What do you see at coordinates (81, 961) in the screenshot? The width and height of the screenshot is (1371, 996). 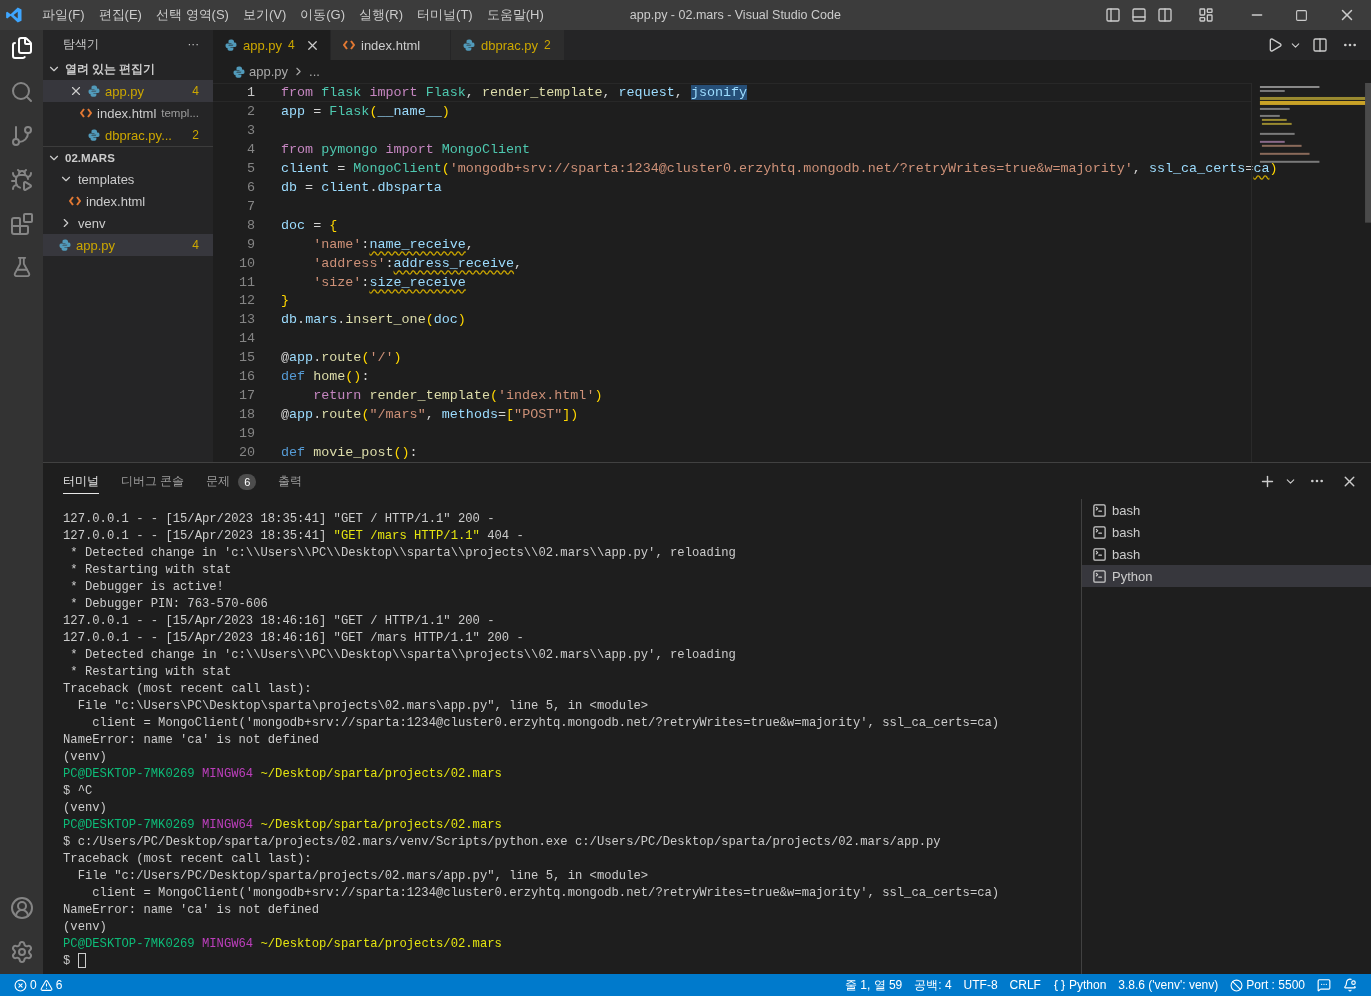 I see `terminal-cursor` at bounding box center [81, 961].